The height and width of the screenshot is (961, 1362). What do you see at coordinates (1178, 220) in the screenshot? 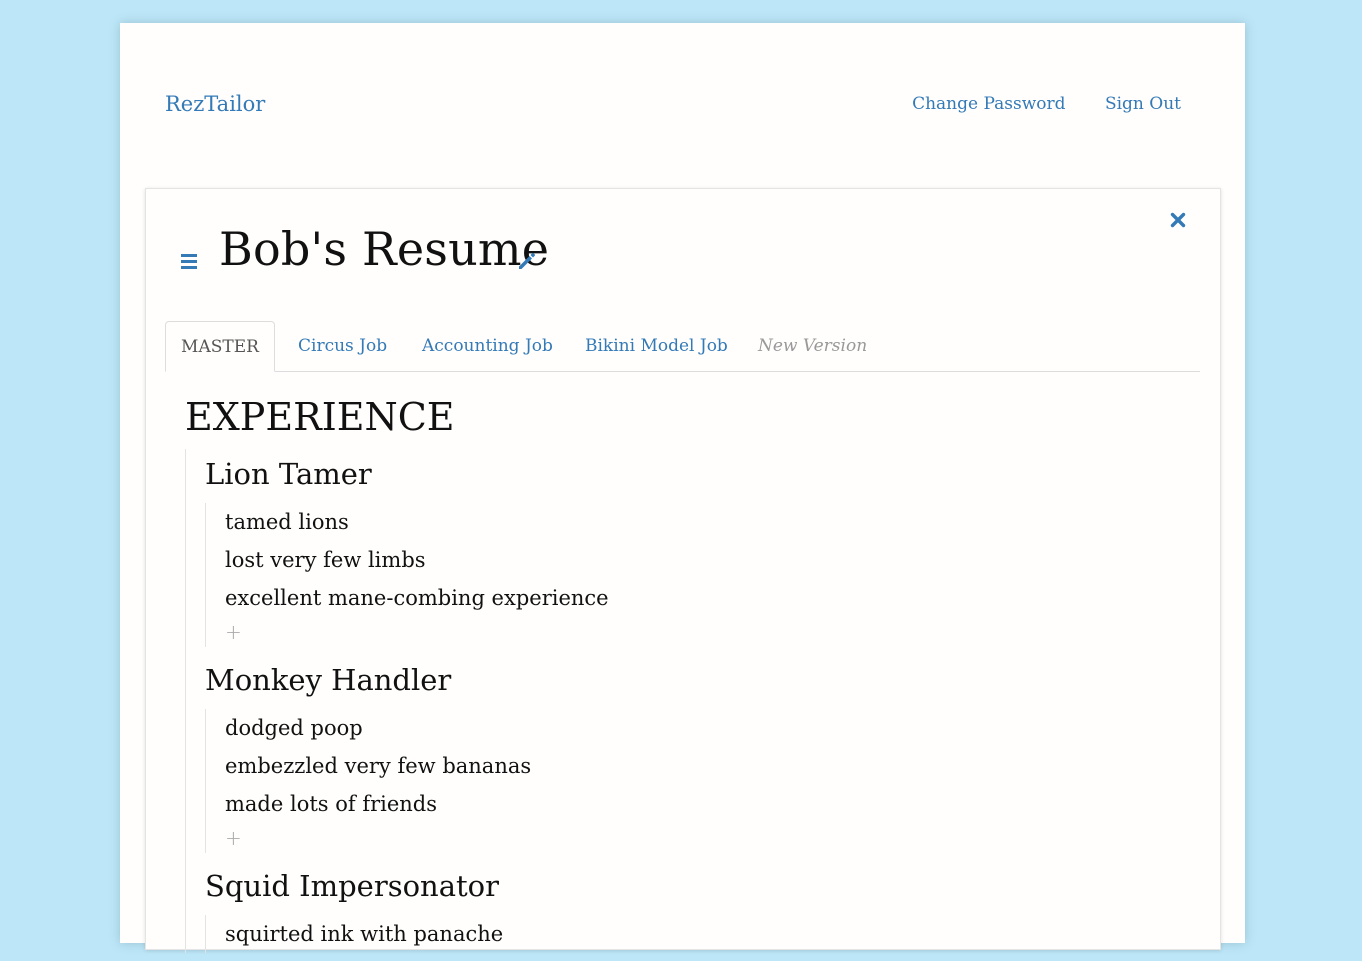
I see `close-icon` at bounding box center [1178, 220].